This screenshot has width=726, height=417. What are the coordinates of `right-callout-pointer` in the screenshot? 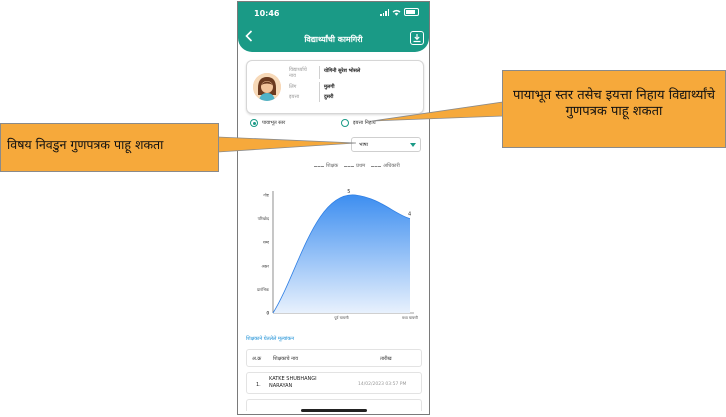 It's located at (437, 111).